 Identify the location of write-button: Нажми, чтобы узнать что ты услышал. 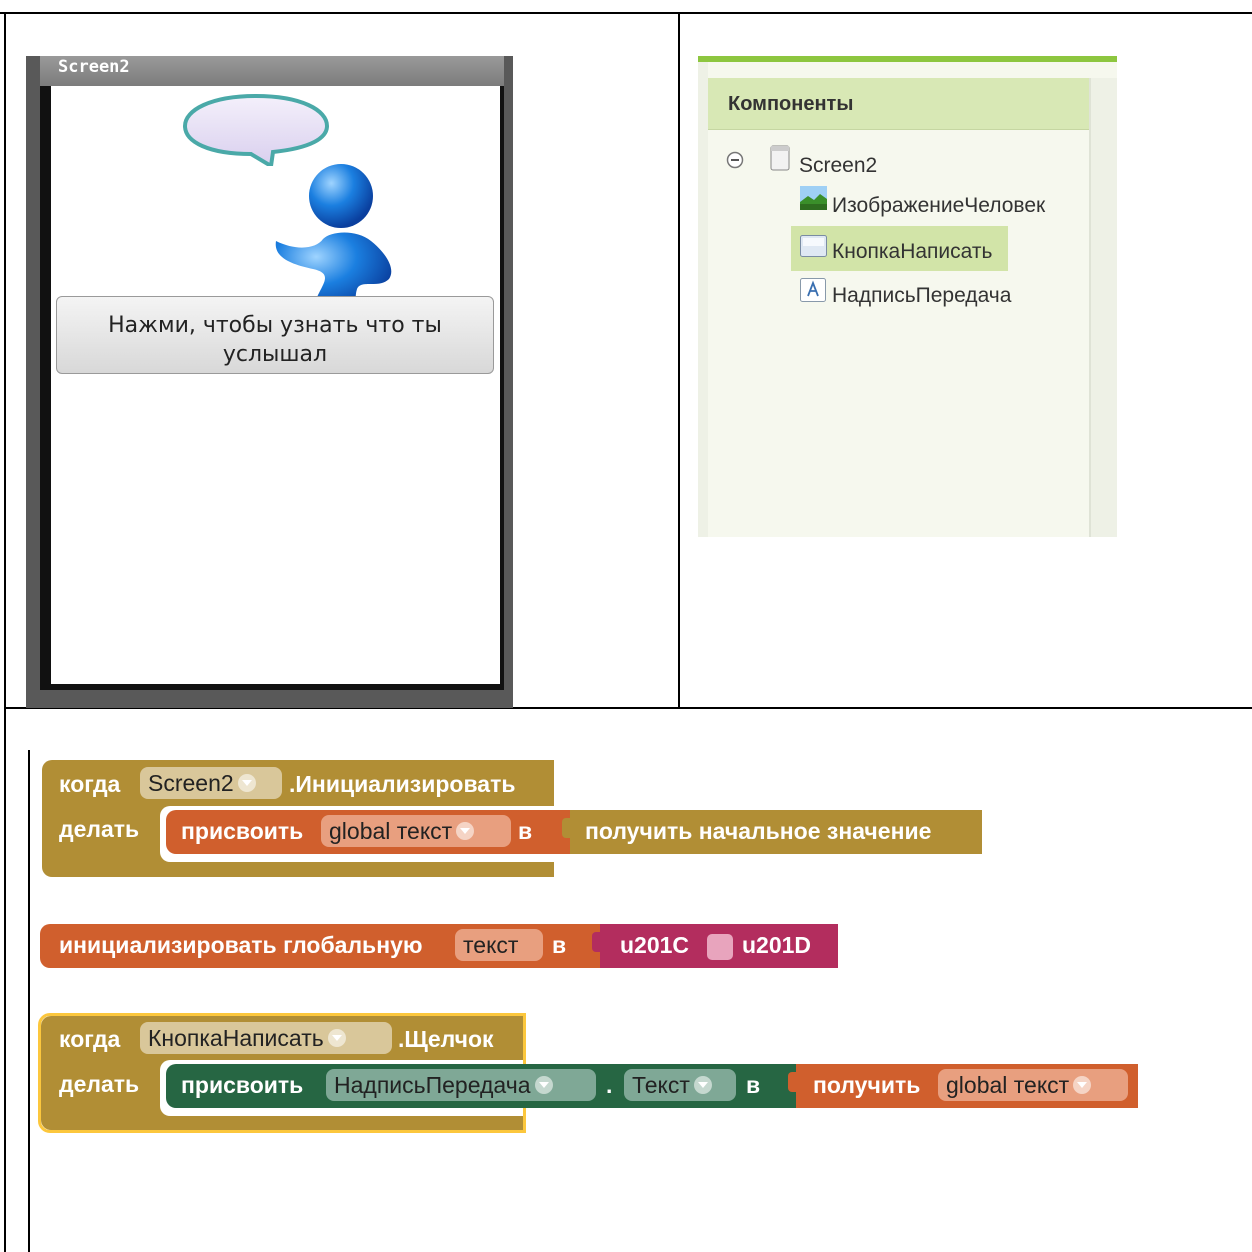
(275, 335).